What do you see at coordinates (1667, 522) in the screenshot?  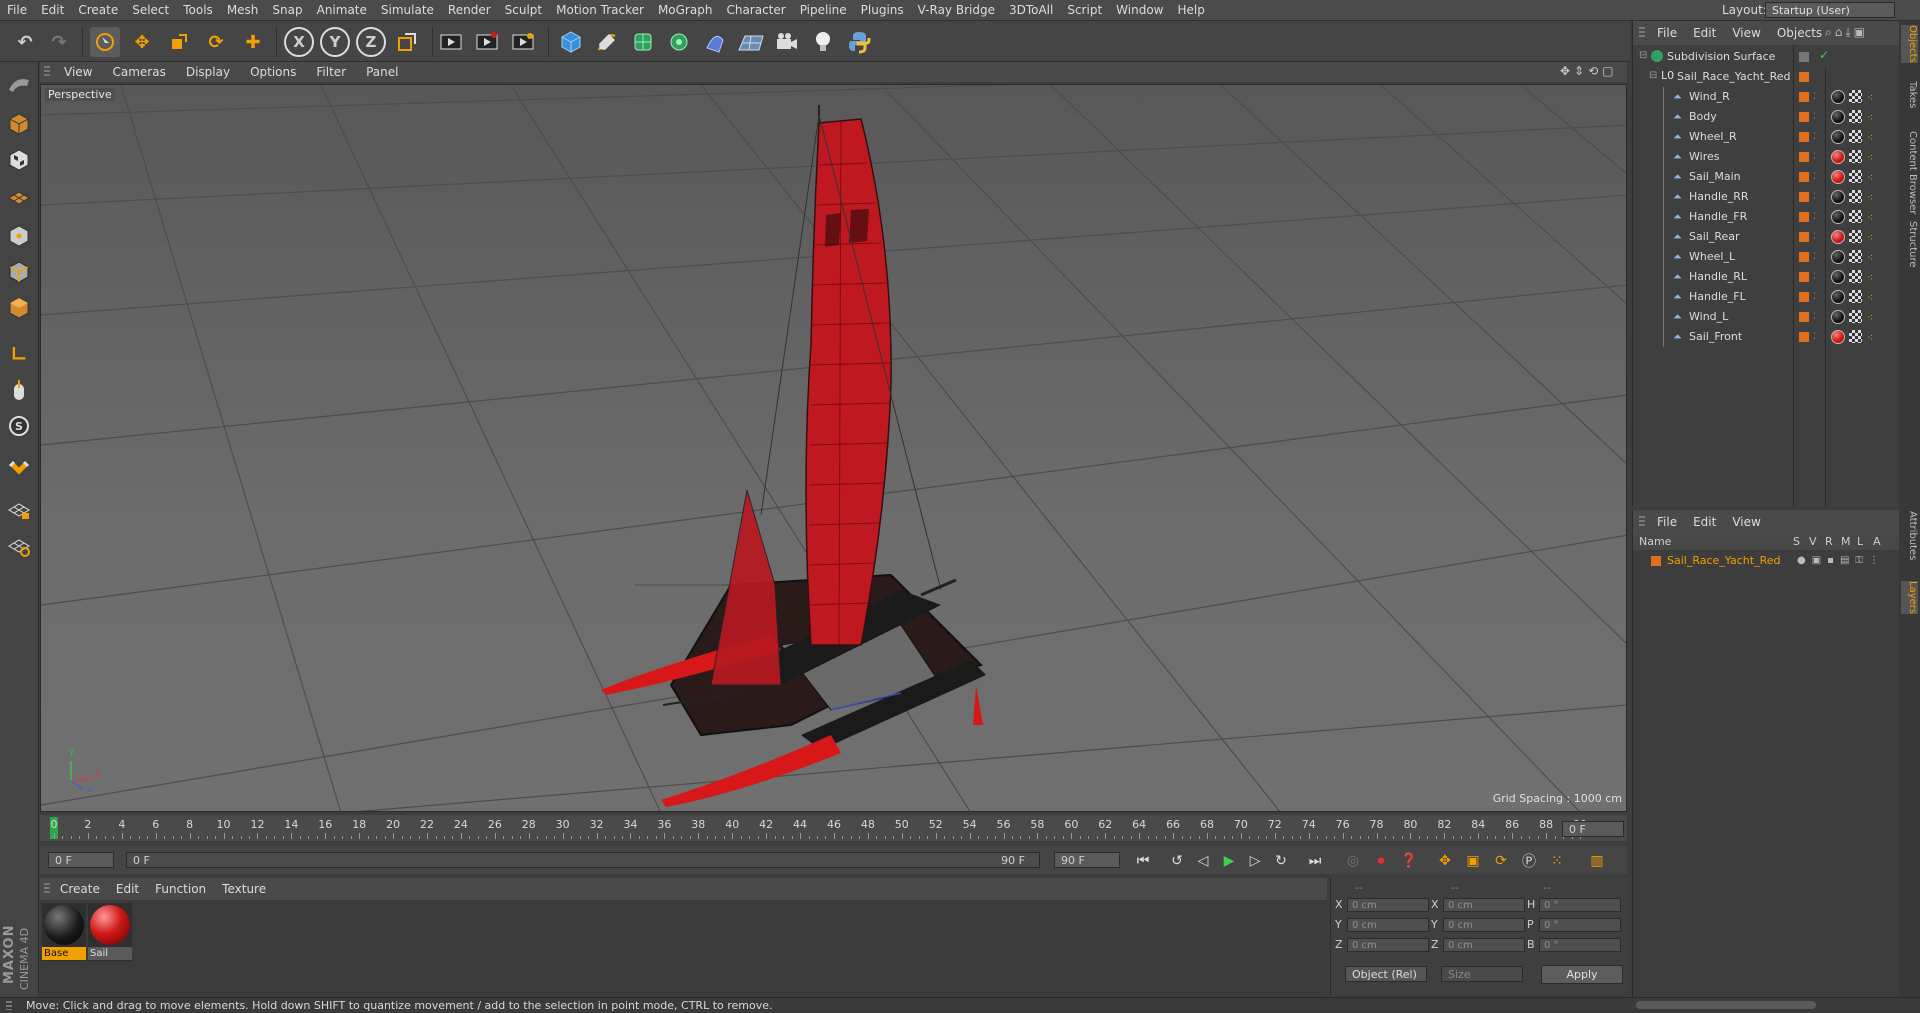 I see `layer-menu-file: File` at bounding box center [1667, 522].